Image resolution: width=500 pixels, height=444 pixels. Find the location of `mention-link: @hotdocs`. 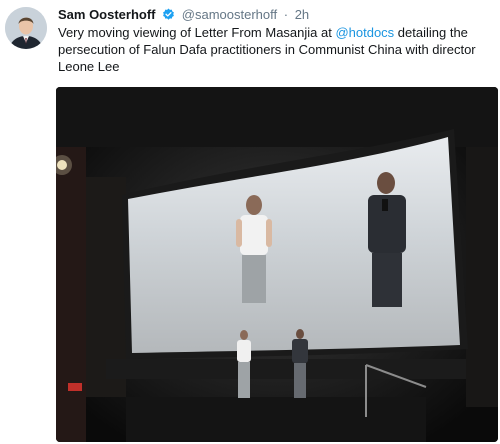

mention-link: @hotdocs is located at coordinates (364, 32).